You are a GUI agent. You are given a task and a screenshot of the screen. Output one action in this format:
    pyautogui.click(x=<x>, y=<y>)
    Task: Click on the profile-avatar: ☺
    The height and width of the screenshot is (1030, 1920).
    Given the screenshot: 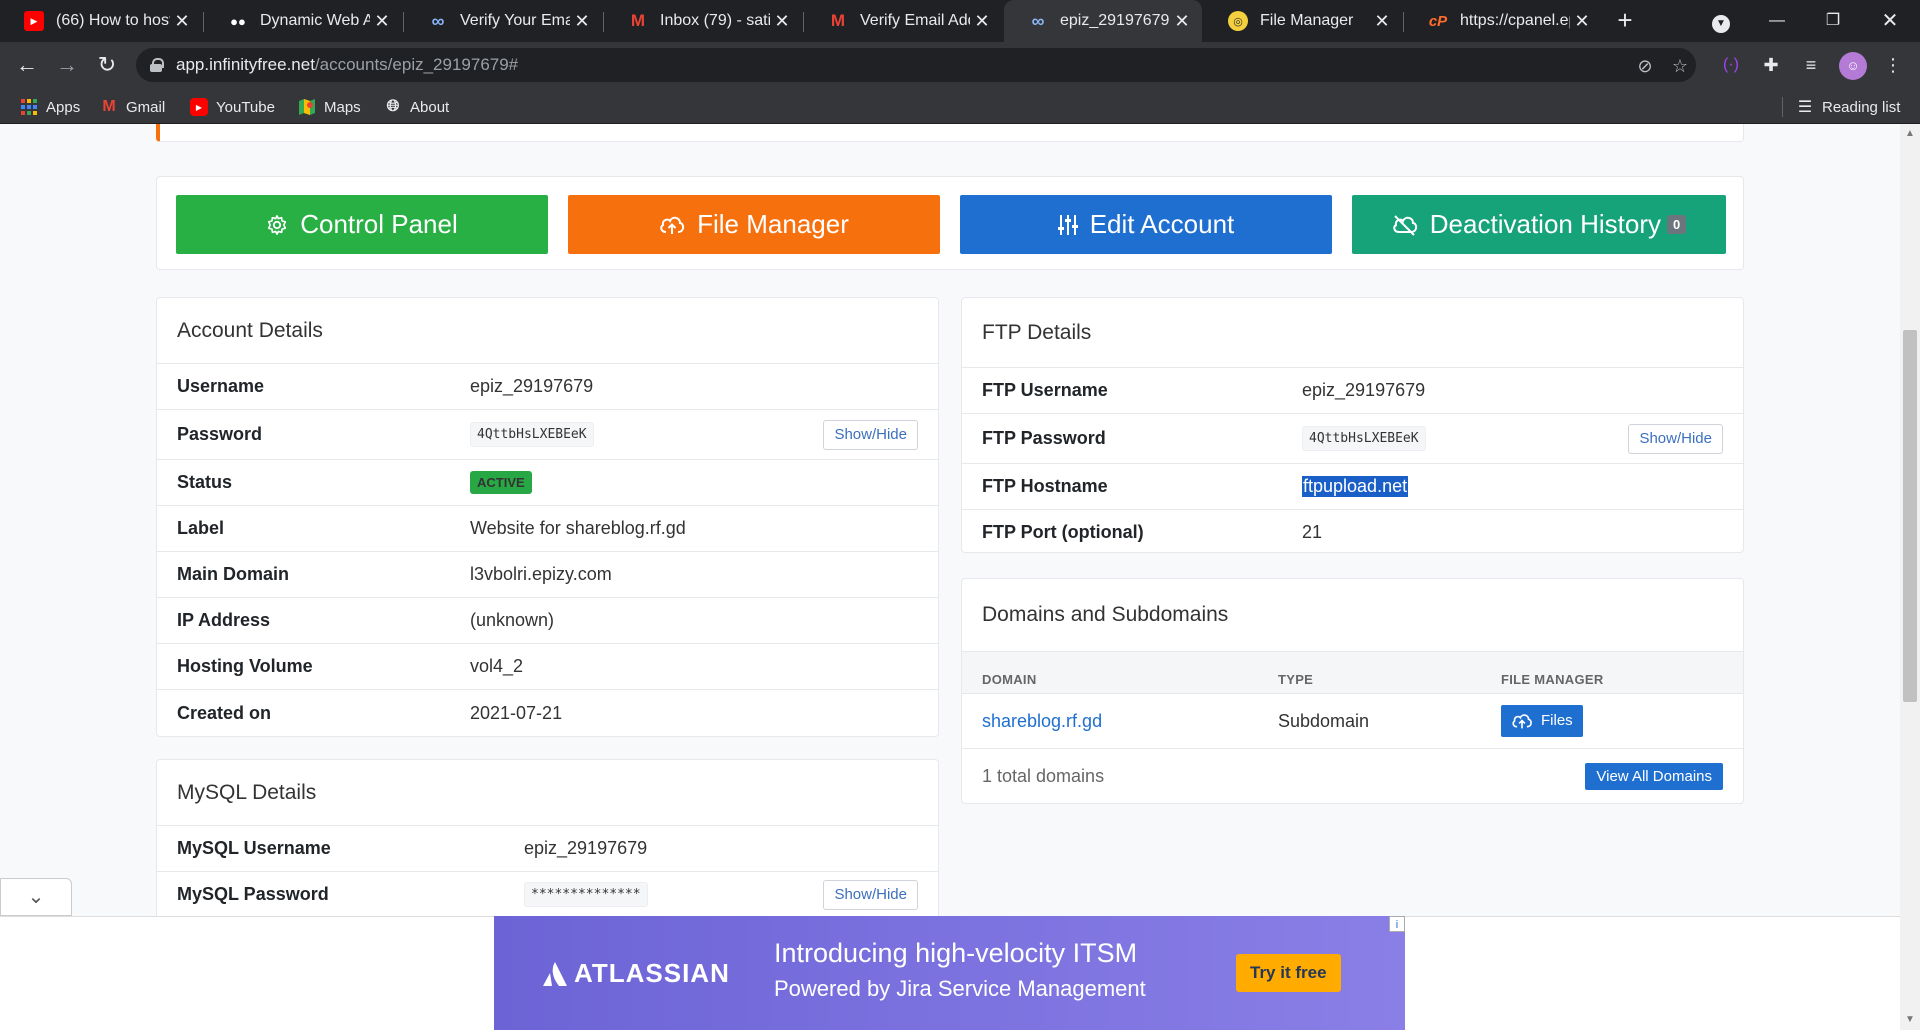 What is the action you would take?
    pyautogui.click(x=1853, y=66)
    